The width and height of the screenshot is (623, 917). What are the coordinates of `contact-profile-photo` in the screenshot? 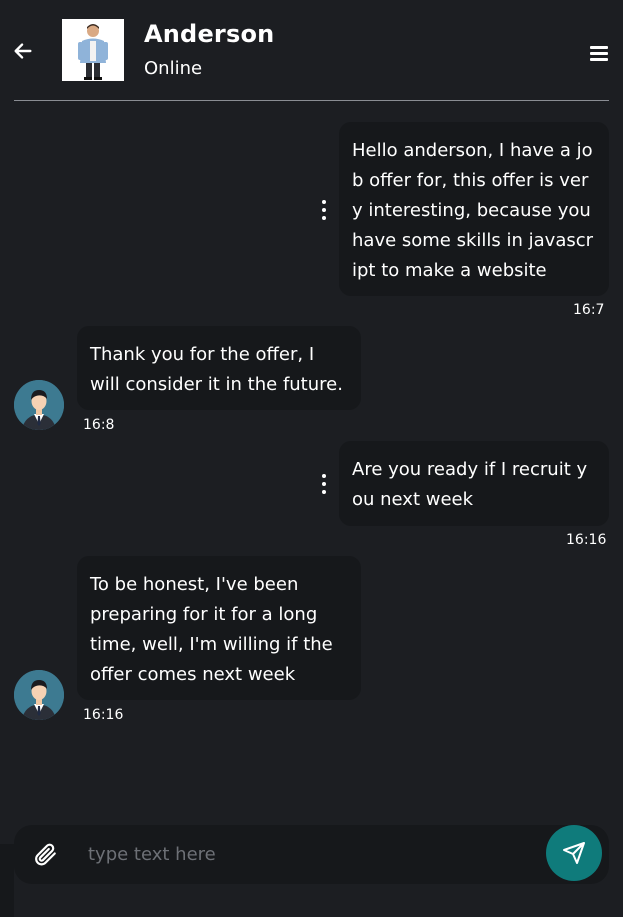 It's located at (93, 50).